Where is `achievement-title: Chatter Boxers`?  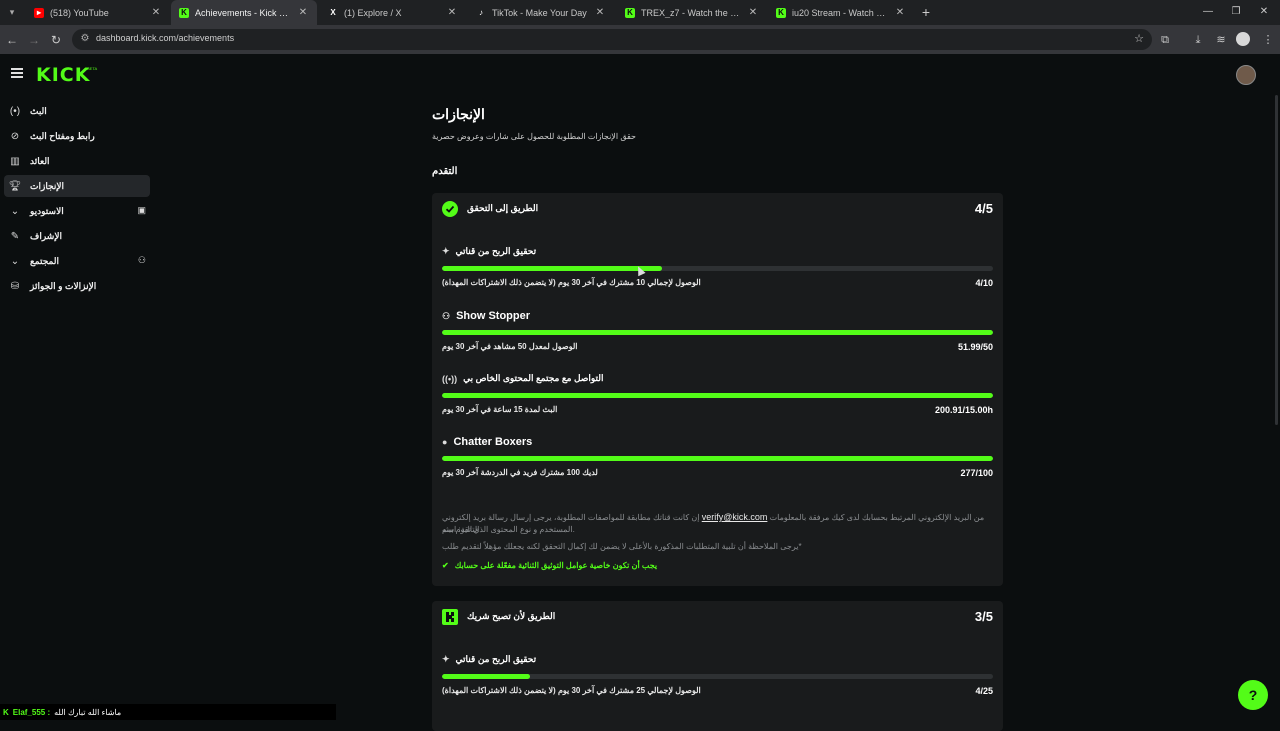
achievement-title: Chatter Boxers is located at coordinates (493, 442).